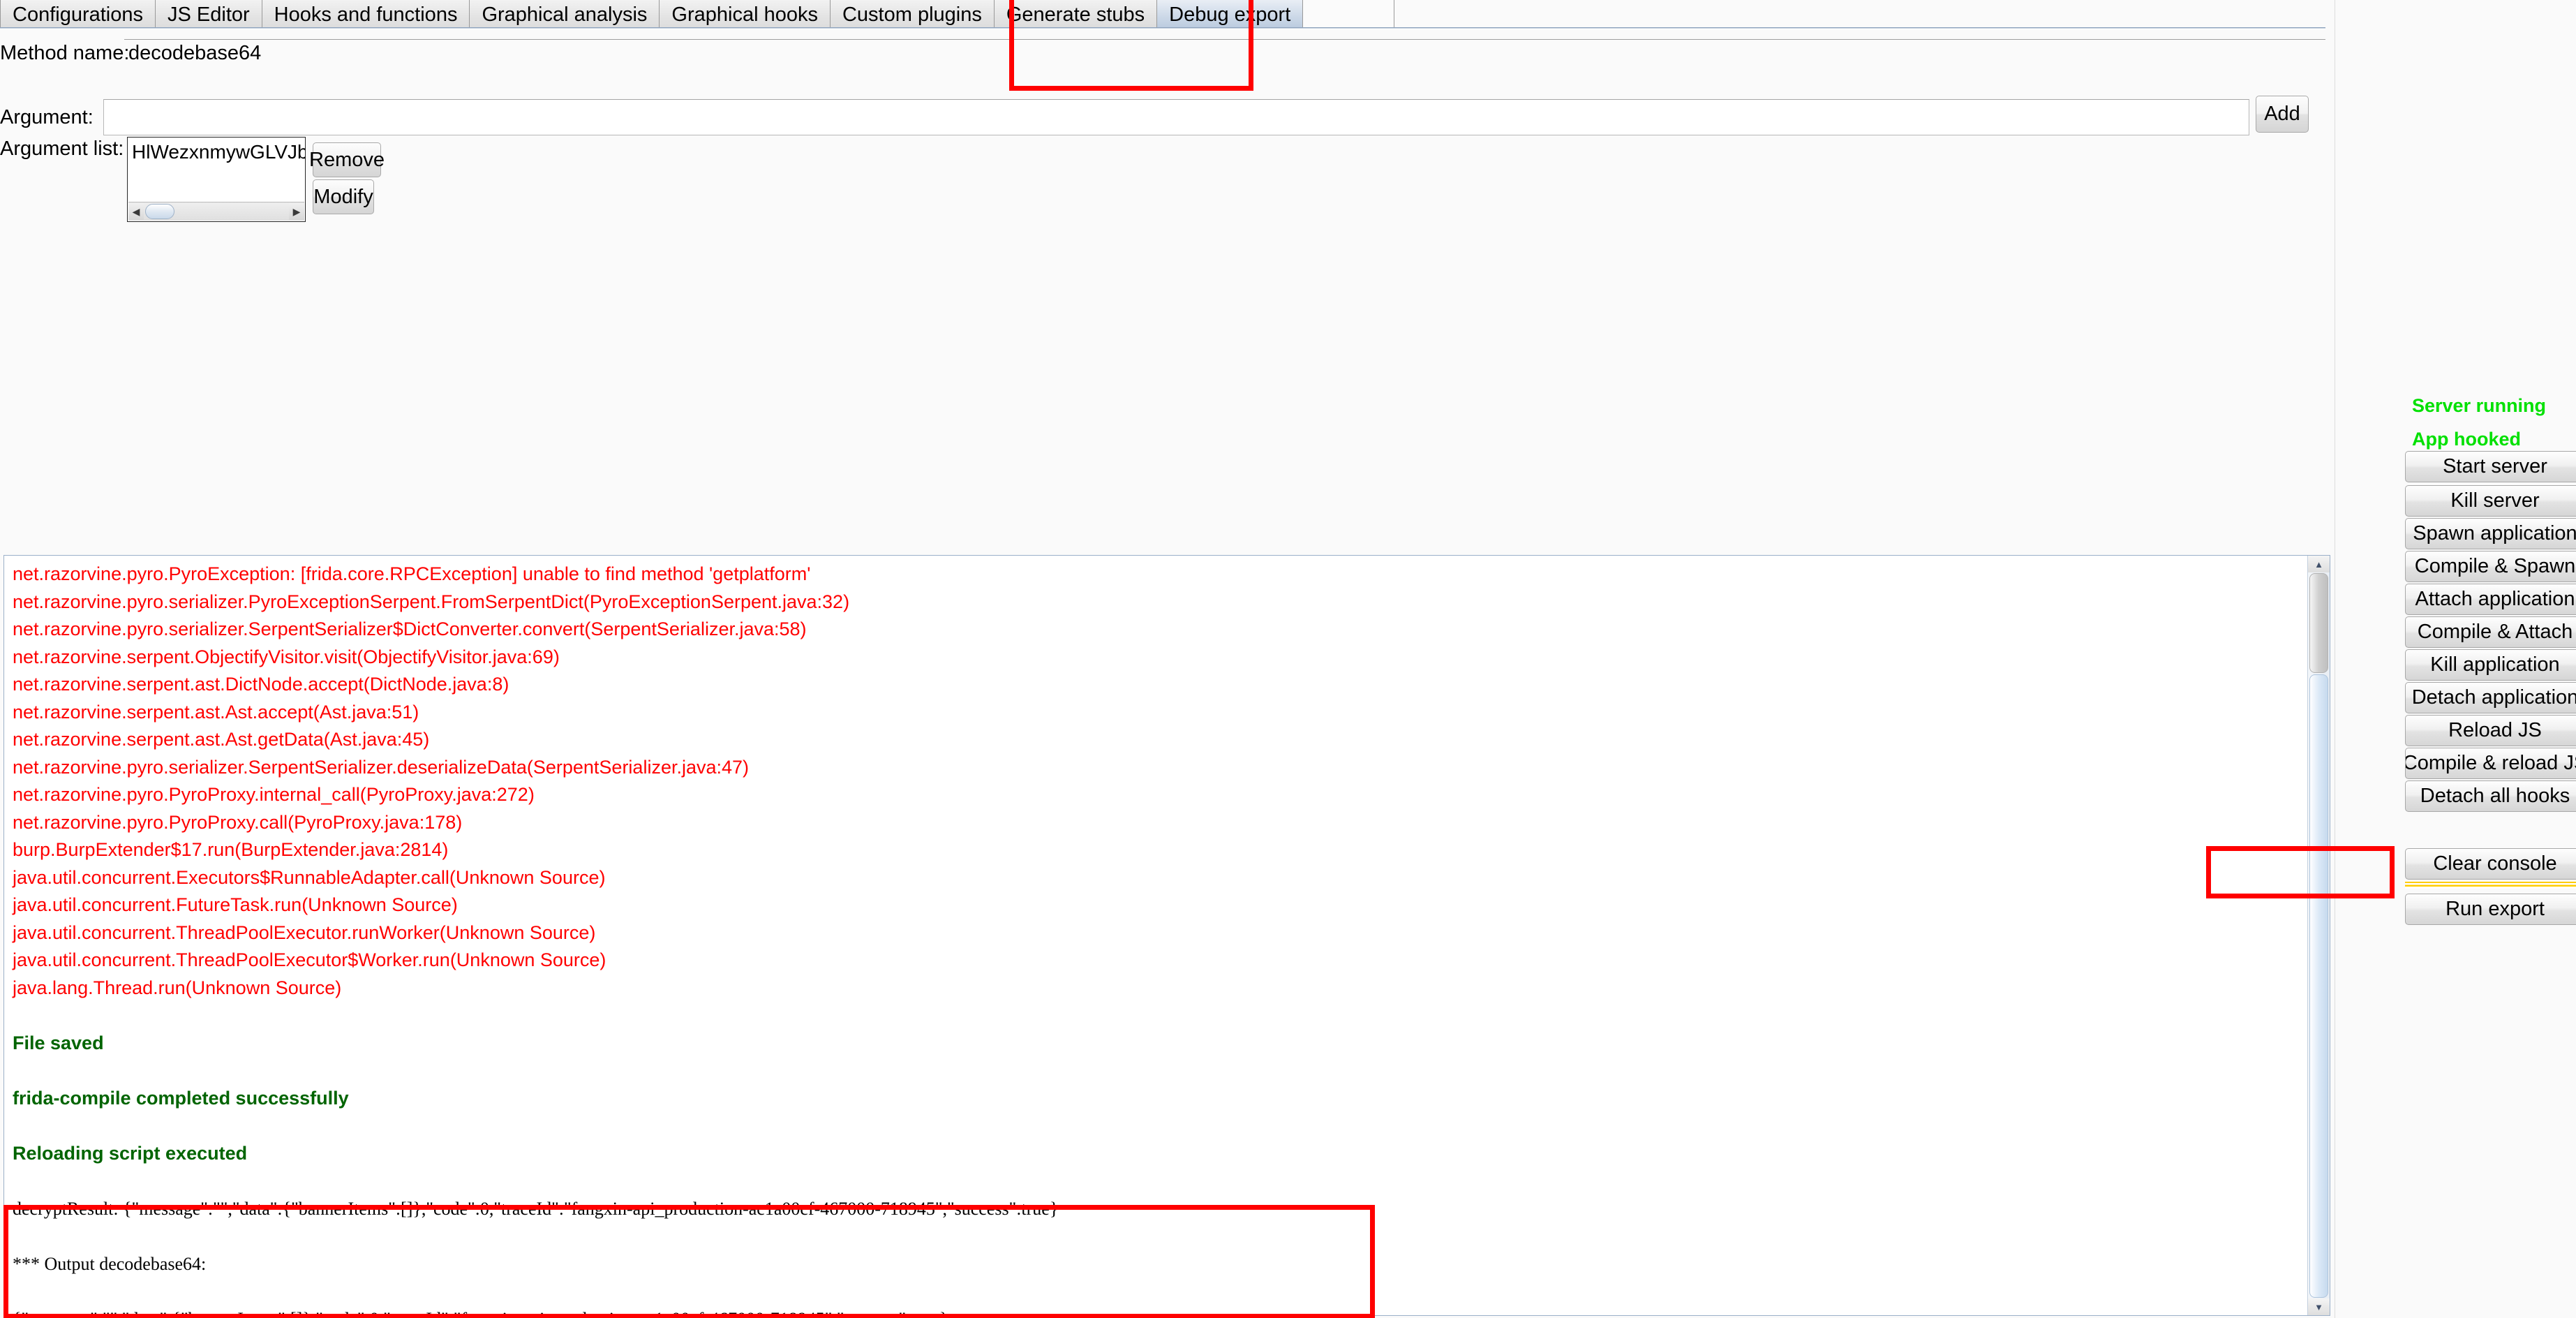 The width and height of the screenshot is (2576, 1318). I want to click on clear-console-button: Clear console, so click(2490, 864).